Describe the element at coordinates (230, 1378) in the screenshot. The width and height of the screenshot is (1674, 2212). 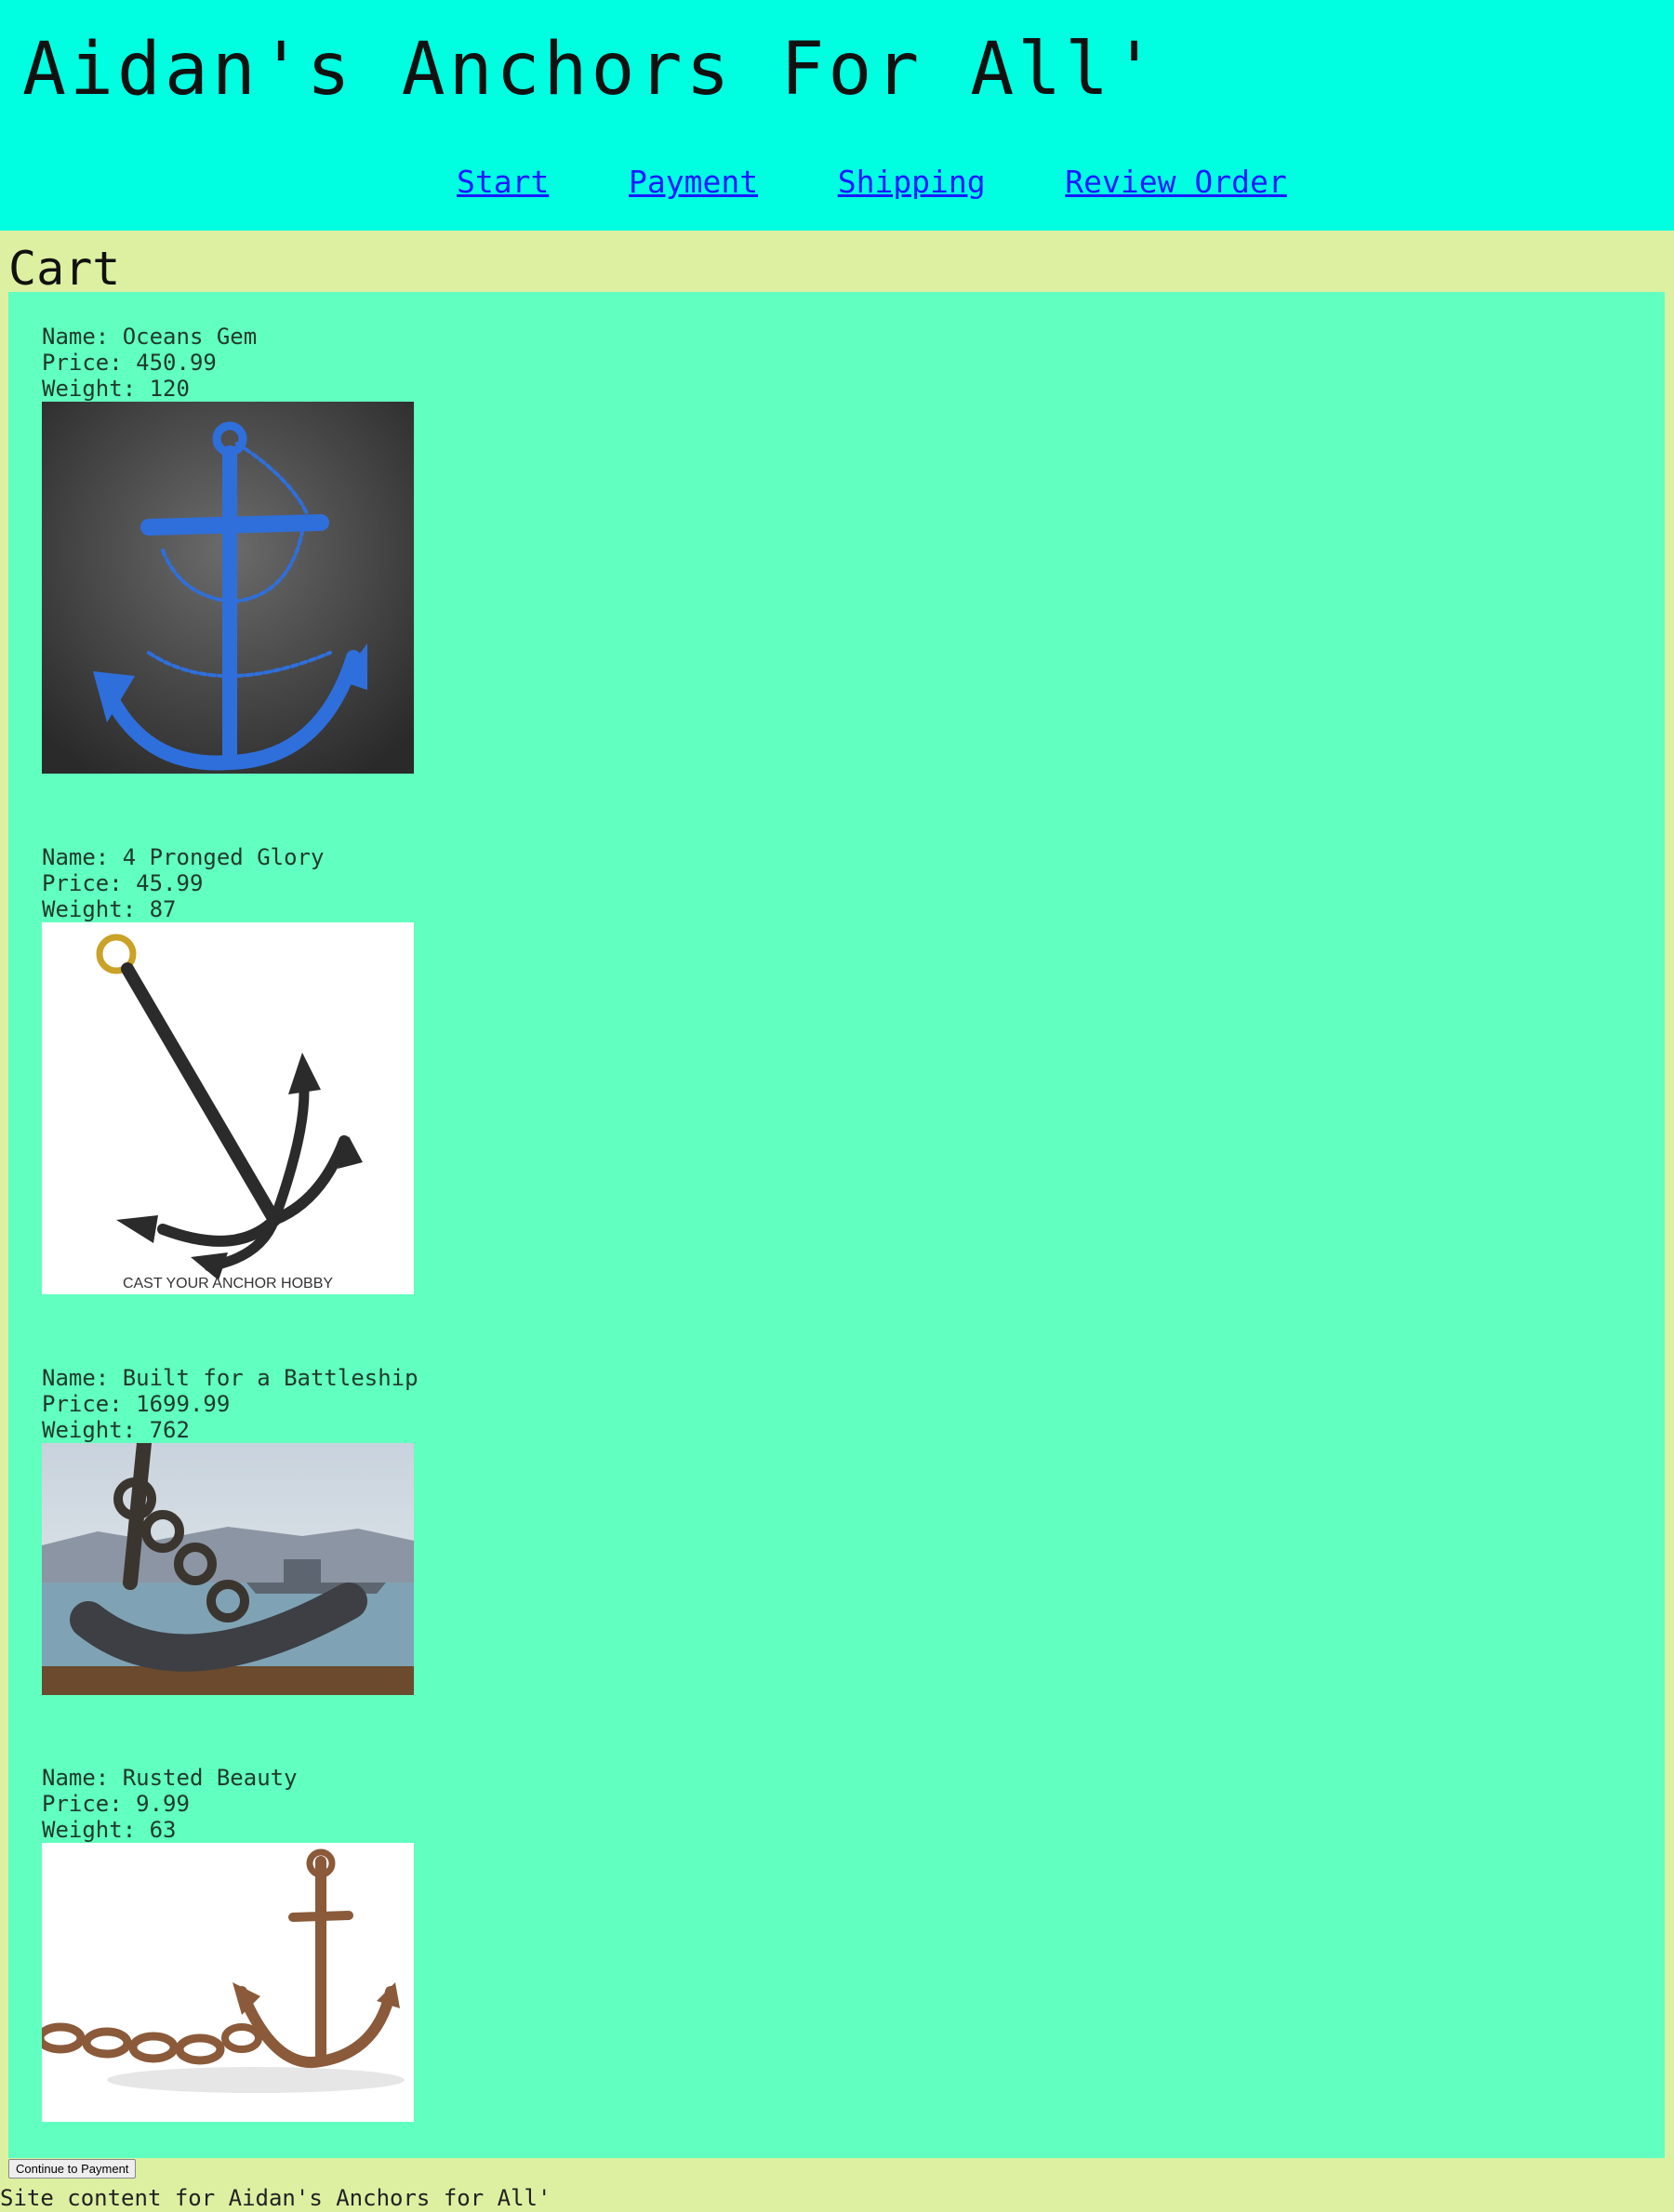
I see `item-name: Name: Built for a Battleship` at that location.